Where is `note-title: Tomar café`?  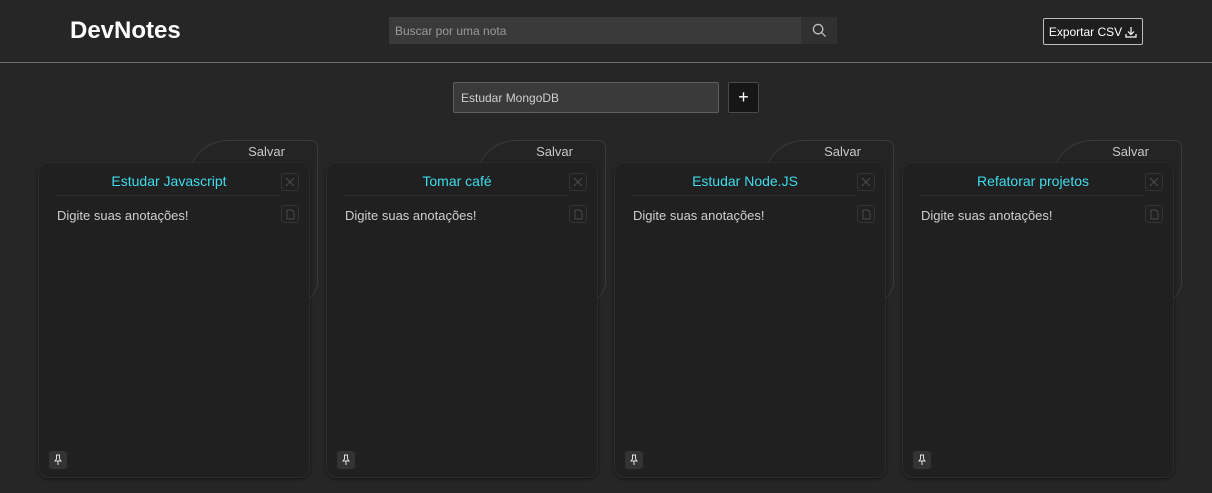 note-title: Tomar café is located at coordinates (457, 184).